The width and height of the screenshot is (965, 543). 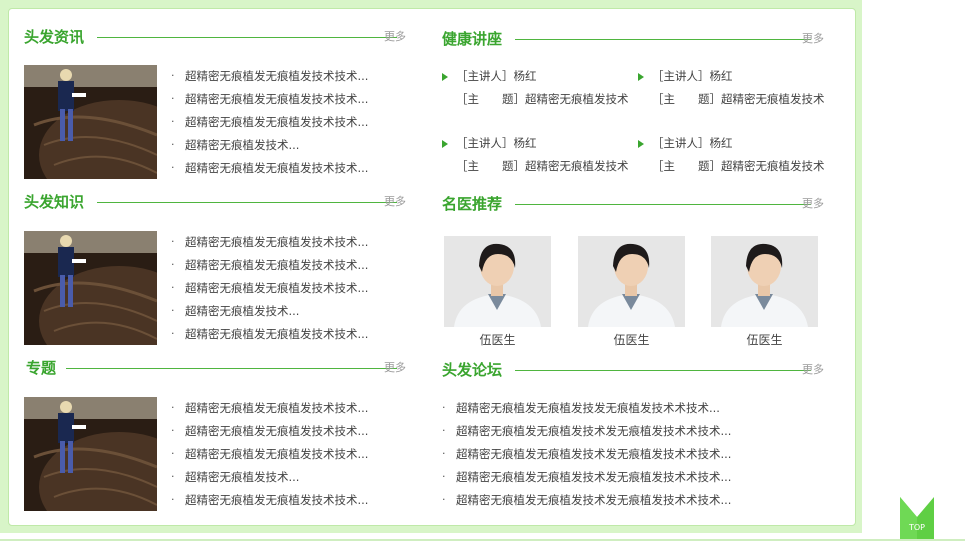 I want to click on section-header-famous-doctors: 名医推荐 更多, so click(x=634, y=204).